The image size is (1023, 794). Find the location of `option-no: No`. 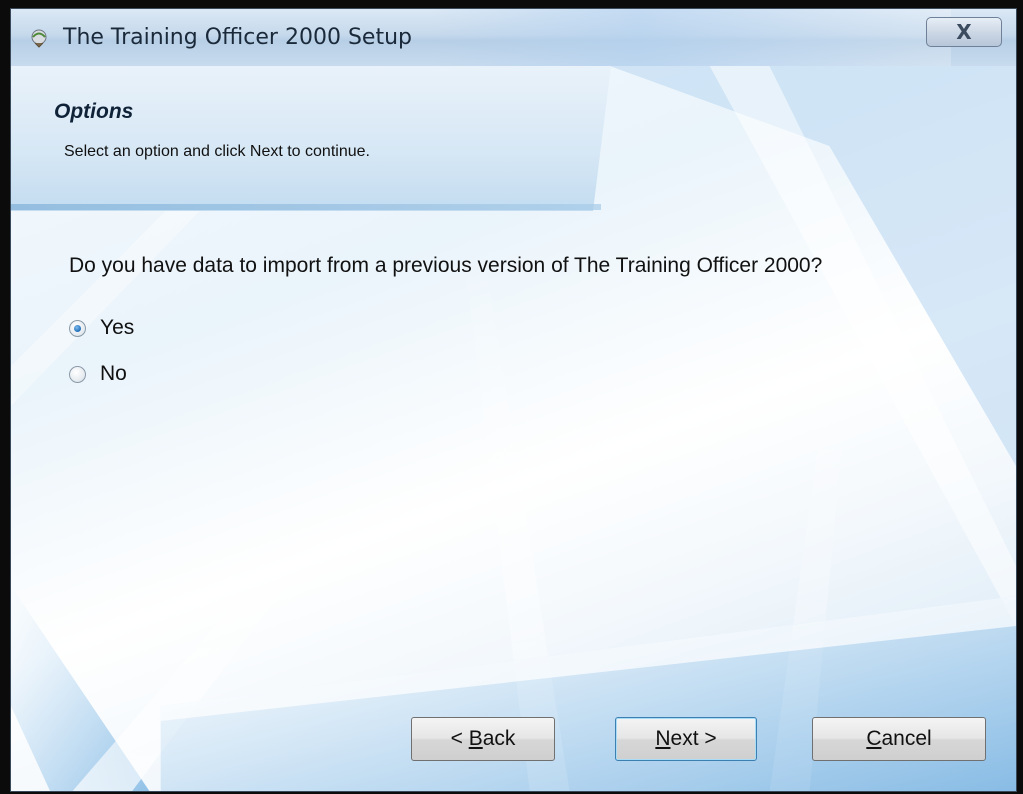

option-no: No is located at coordinates (98, 374).